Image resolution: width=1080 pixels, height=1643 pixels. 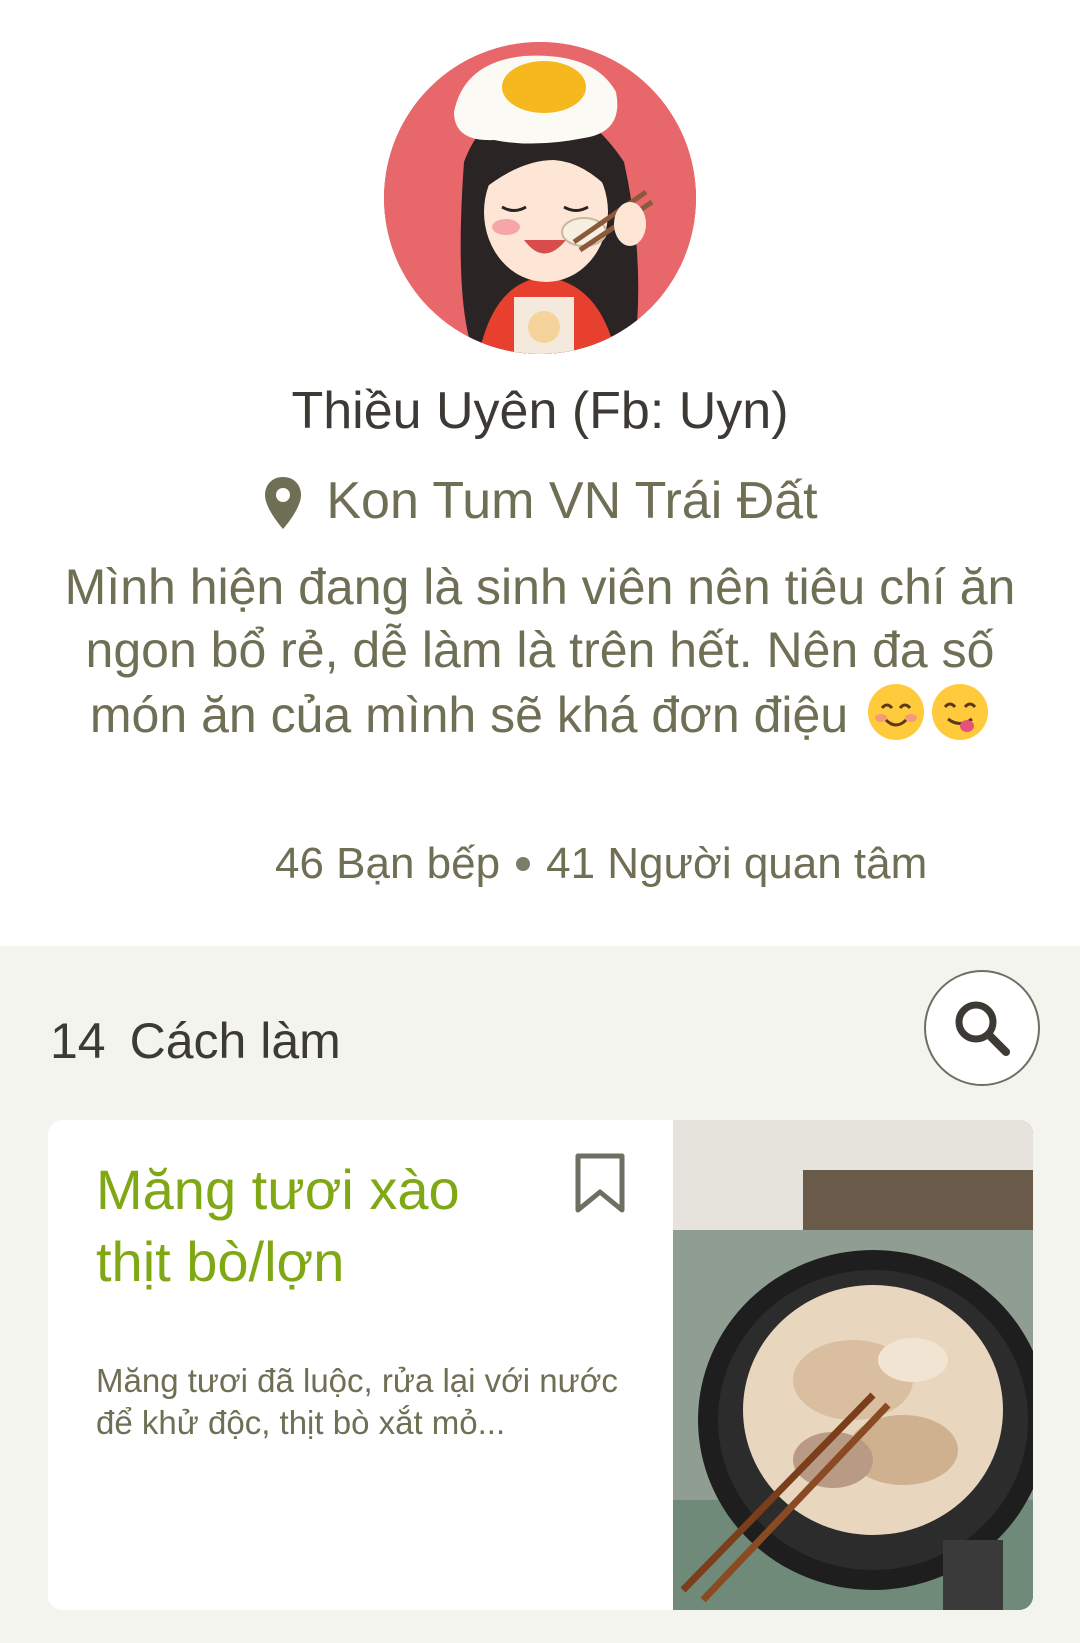 What do you see at coordinates (600, 1184) in the screenshot?
I see `bookmark-icon` at bounding box center [600, 1184].